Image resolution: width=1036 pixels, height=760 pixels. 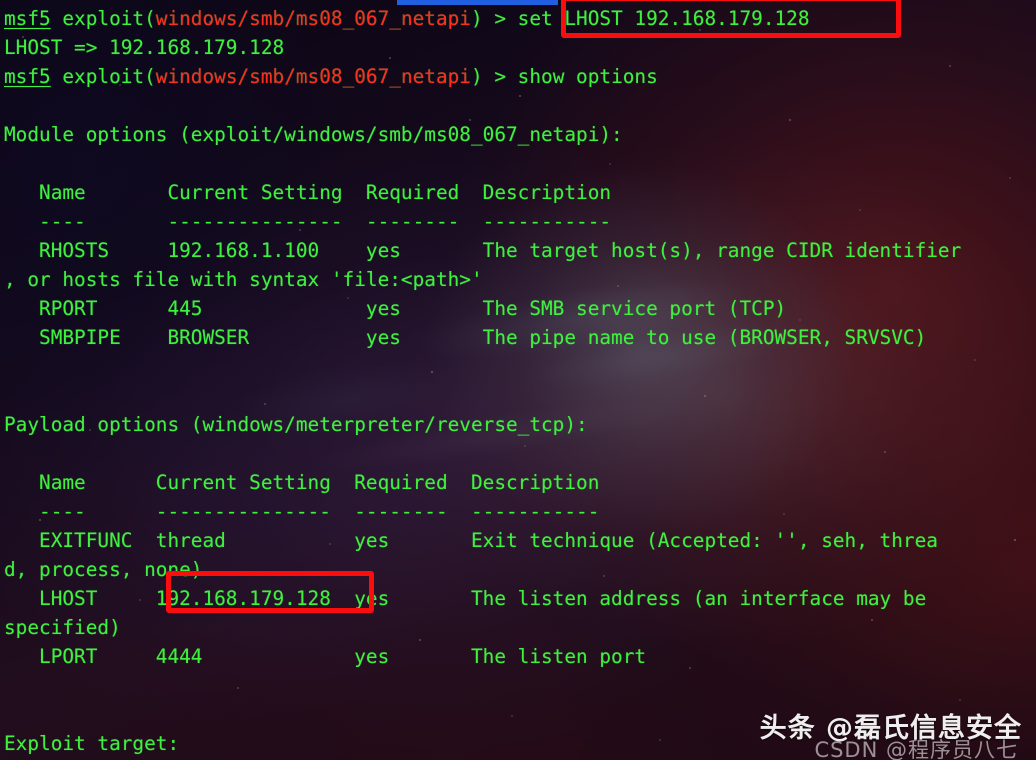 I want to click on terminal-line-payload-row-exitfunc-wrap: d, process, none), so click(x=520, y=569).